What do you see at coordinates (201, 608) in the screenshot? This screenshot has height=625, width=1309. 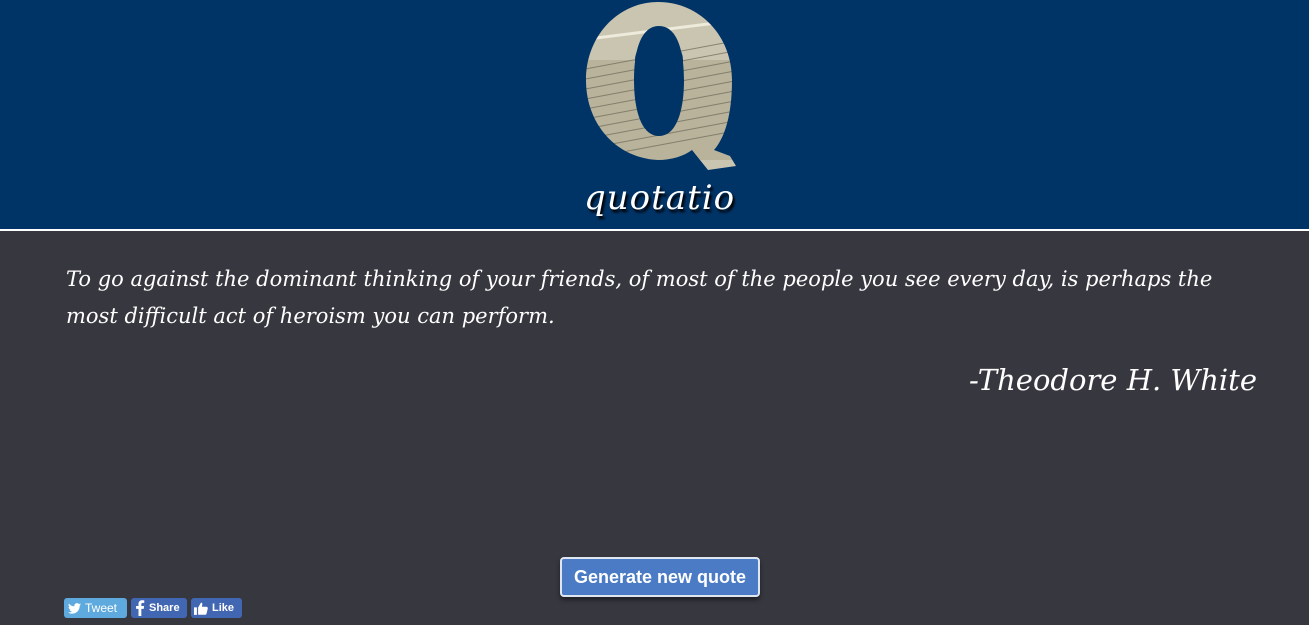 I see `thumbs-up-icon` at bounding box center [201, 608].